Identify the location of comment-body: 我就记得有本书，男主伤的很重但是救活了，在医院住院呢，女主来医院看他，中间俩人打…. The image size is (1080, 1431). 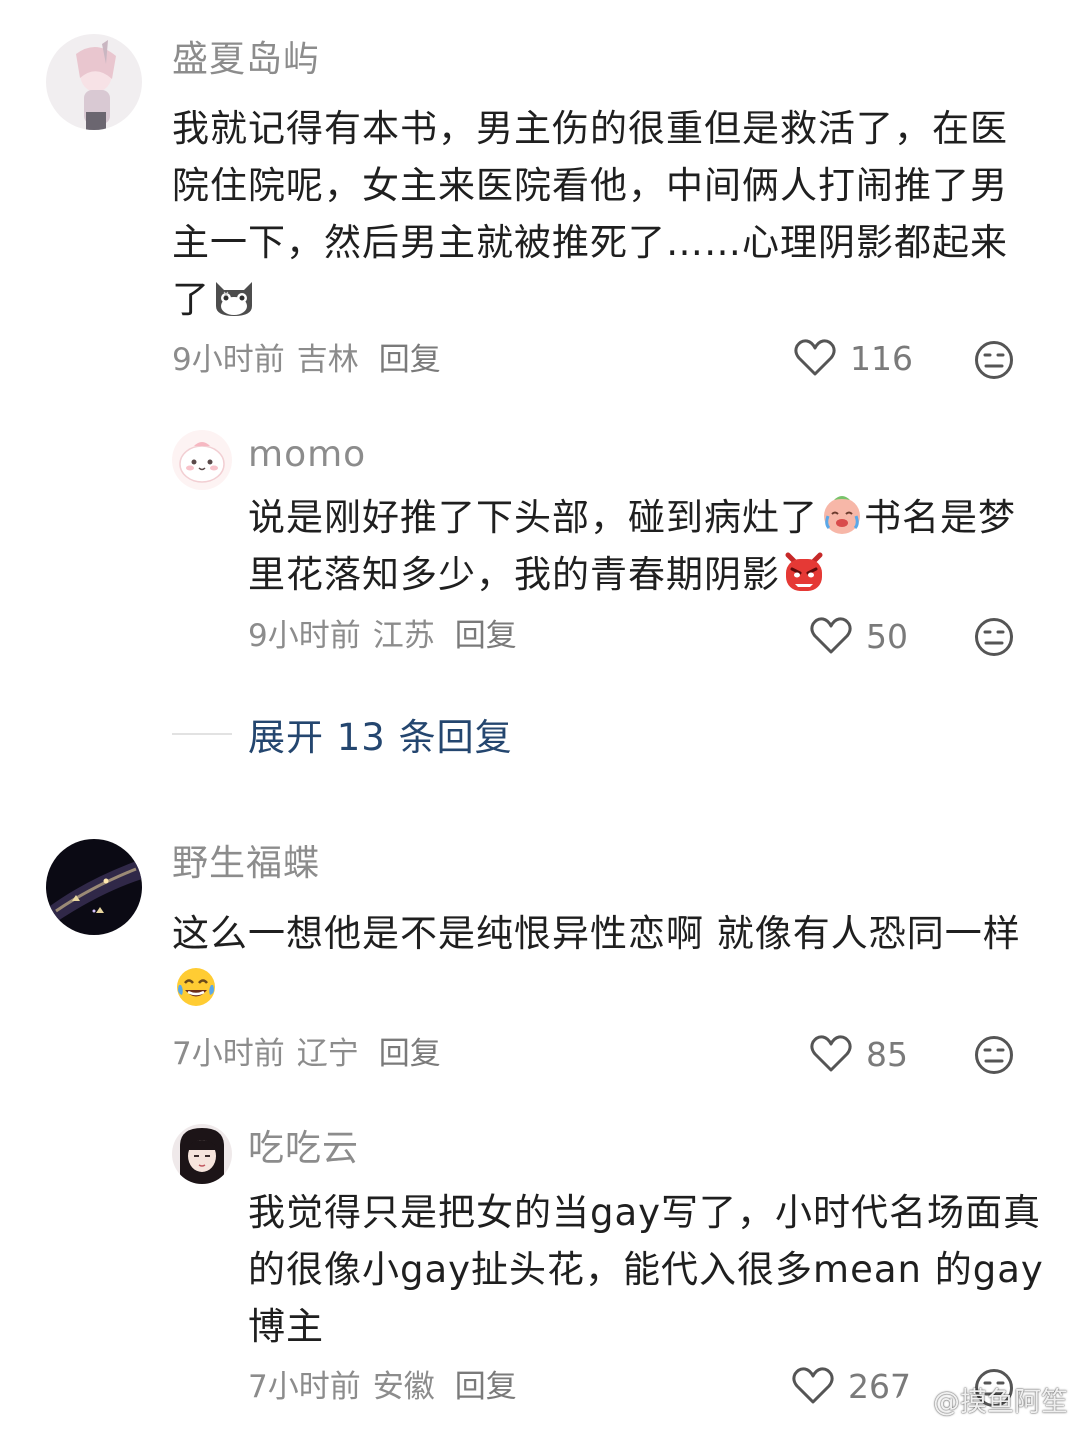
(590, 214).